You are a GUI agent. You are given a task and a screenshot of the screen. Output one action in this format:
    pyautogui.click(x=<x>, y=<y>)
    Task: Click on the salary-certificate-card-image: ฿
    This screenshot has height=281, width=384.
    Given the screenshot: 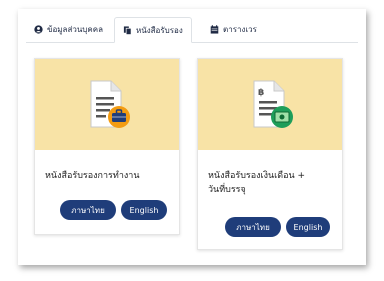 What is the action you would take?
    pyautogui.click(x=270, y=104)
    